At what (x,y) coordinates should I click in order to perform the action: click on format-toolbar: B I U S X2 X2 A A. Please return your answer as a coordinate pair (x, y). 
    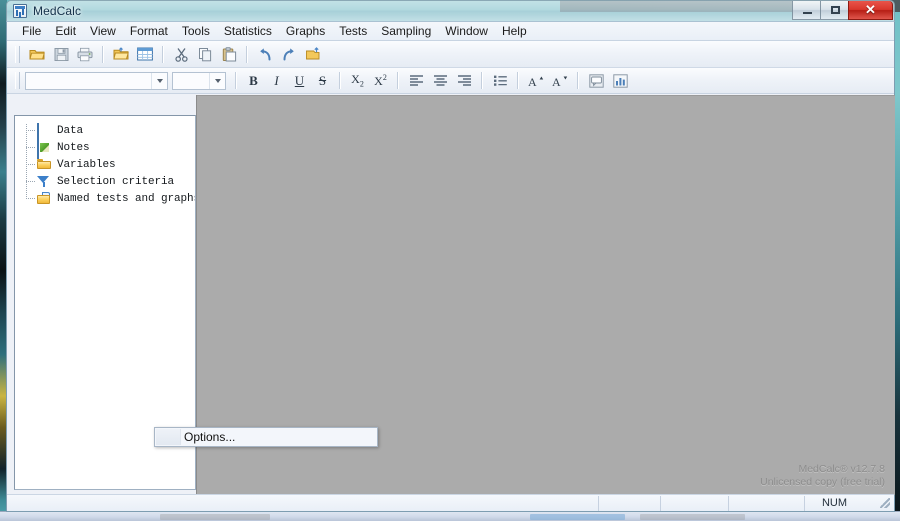
    Looking at the image, I should click on (450, 81).